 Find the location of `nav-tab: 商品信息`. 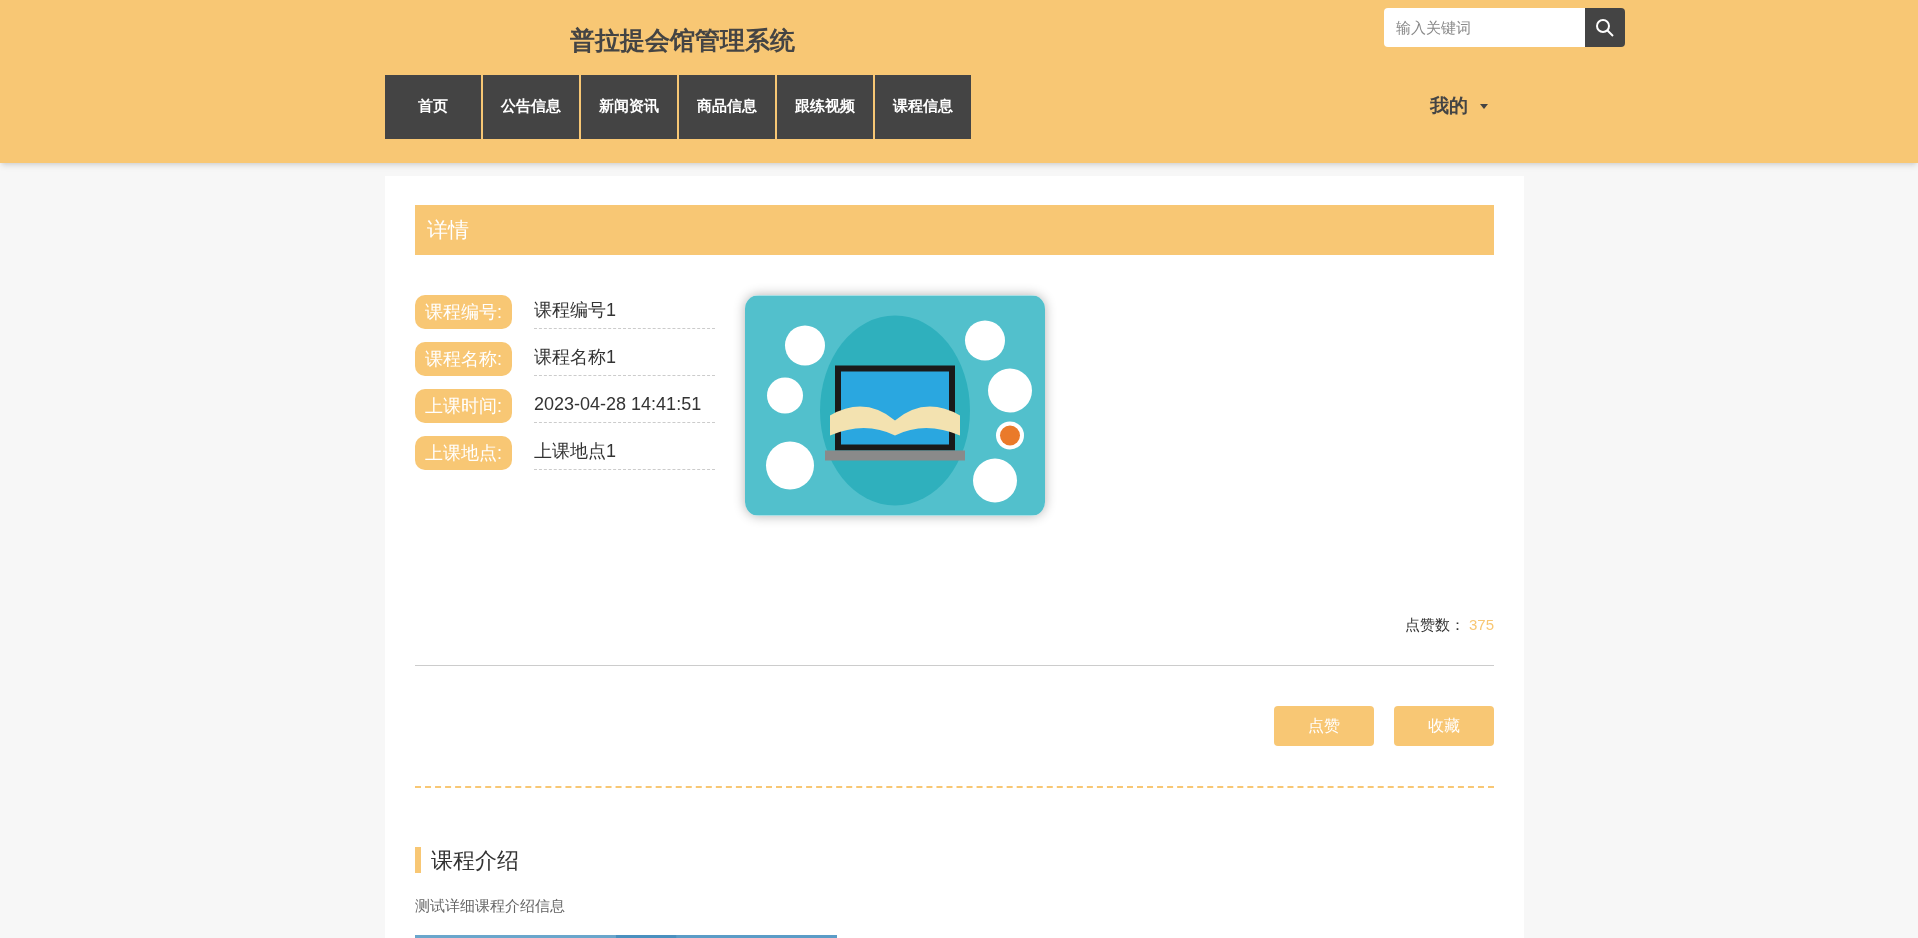

nav-tab: 商品信息 is located at coordinates (727, 106).